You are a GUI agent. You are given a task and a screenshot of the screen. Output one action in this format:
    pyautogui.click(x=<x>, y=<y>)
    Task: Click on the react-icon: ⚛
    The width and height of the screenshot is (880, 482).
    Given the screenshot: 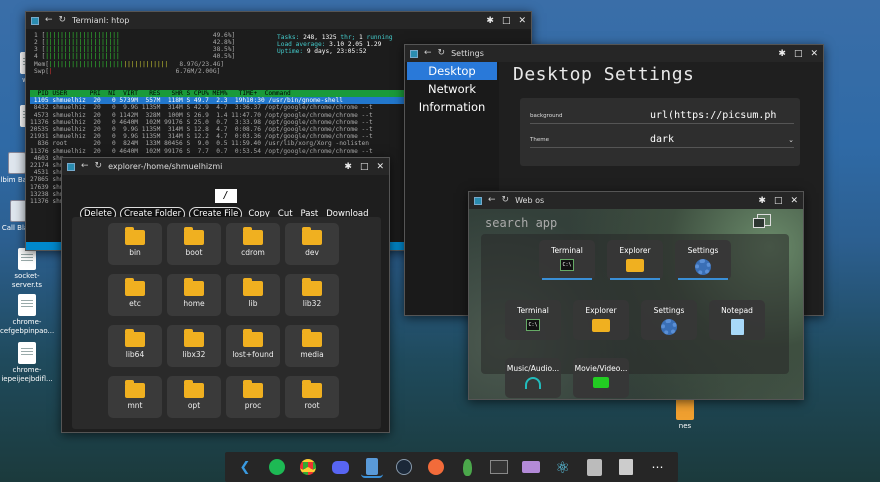 What is the action you would take?
    pyautogui.click(x=563, y=467)
    